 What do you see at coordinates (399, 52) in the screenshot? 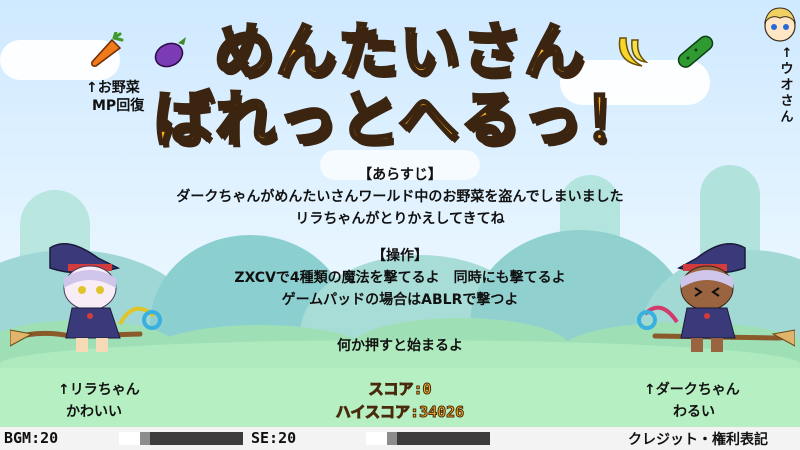
I see `title-line-1: めんたいさん` at bounding box center [399, 52].